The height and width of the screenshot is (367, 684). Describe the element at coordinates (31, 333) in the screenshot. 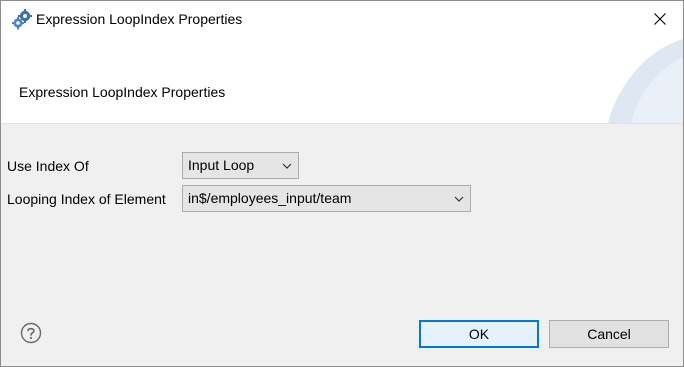

I see `help-icon` at that location.